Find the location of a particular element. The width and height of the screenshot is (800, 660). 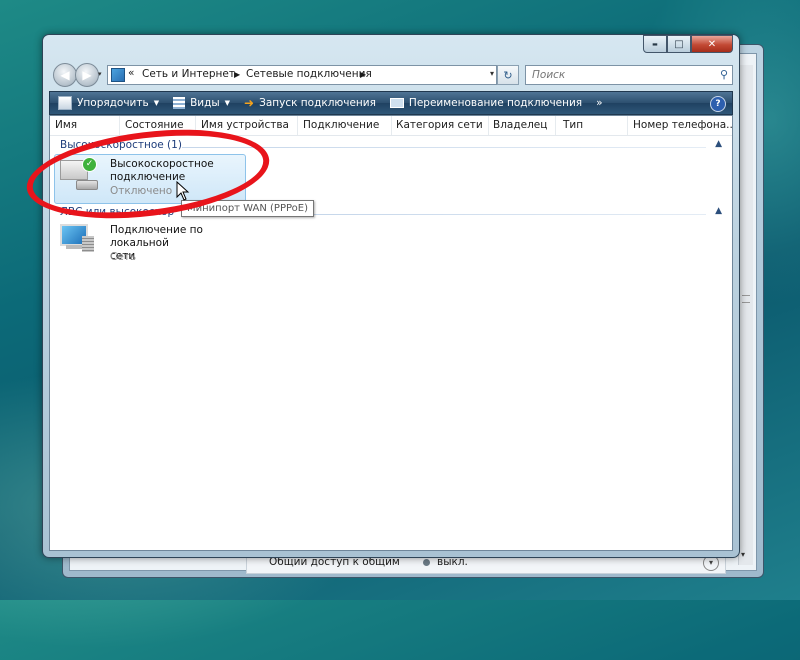

help-glyph: ? is located at coordinates (718, 104).